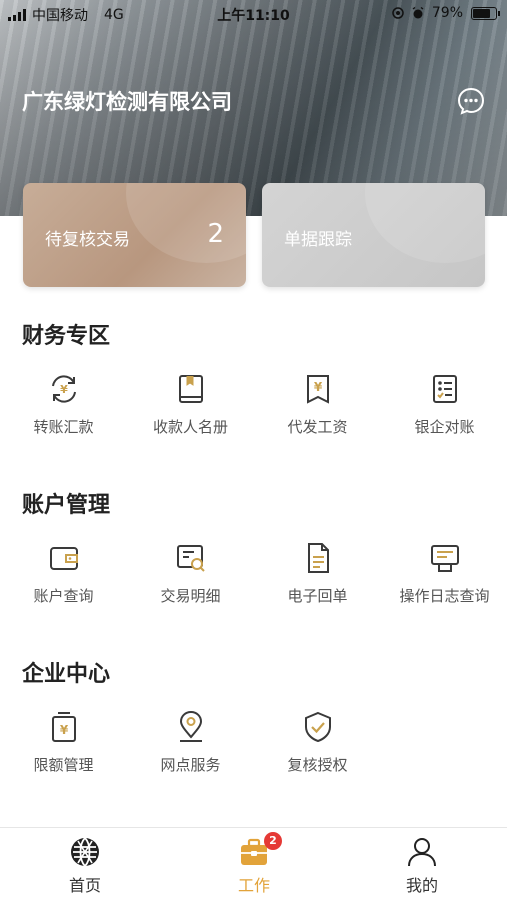 The image size is (507, 900). What do you see at coordinates (253, 885) in the screenshot?
I see `tab-work-label: 工作` at bounding box center [253, 885].